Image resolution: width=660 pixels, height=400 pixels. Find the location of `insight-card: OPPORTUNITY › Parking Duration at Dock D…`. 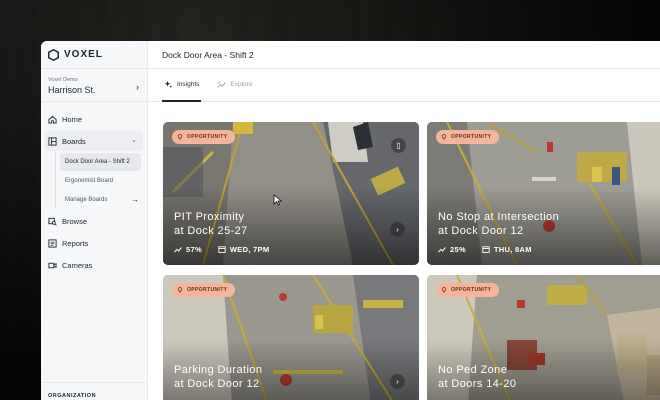

insight-card: OPPORTUNITY › Parking Duration at Dock D… is located at coordinates (291, 337).